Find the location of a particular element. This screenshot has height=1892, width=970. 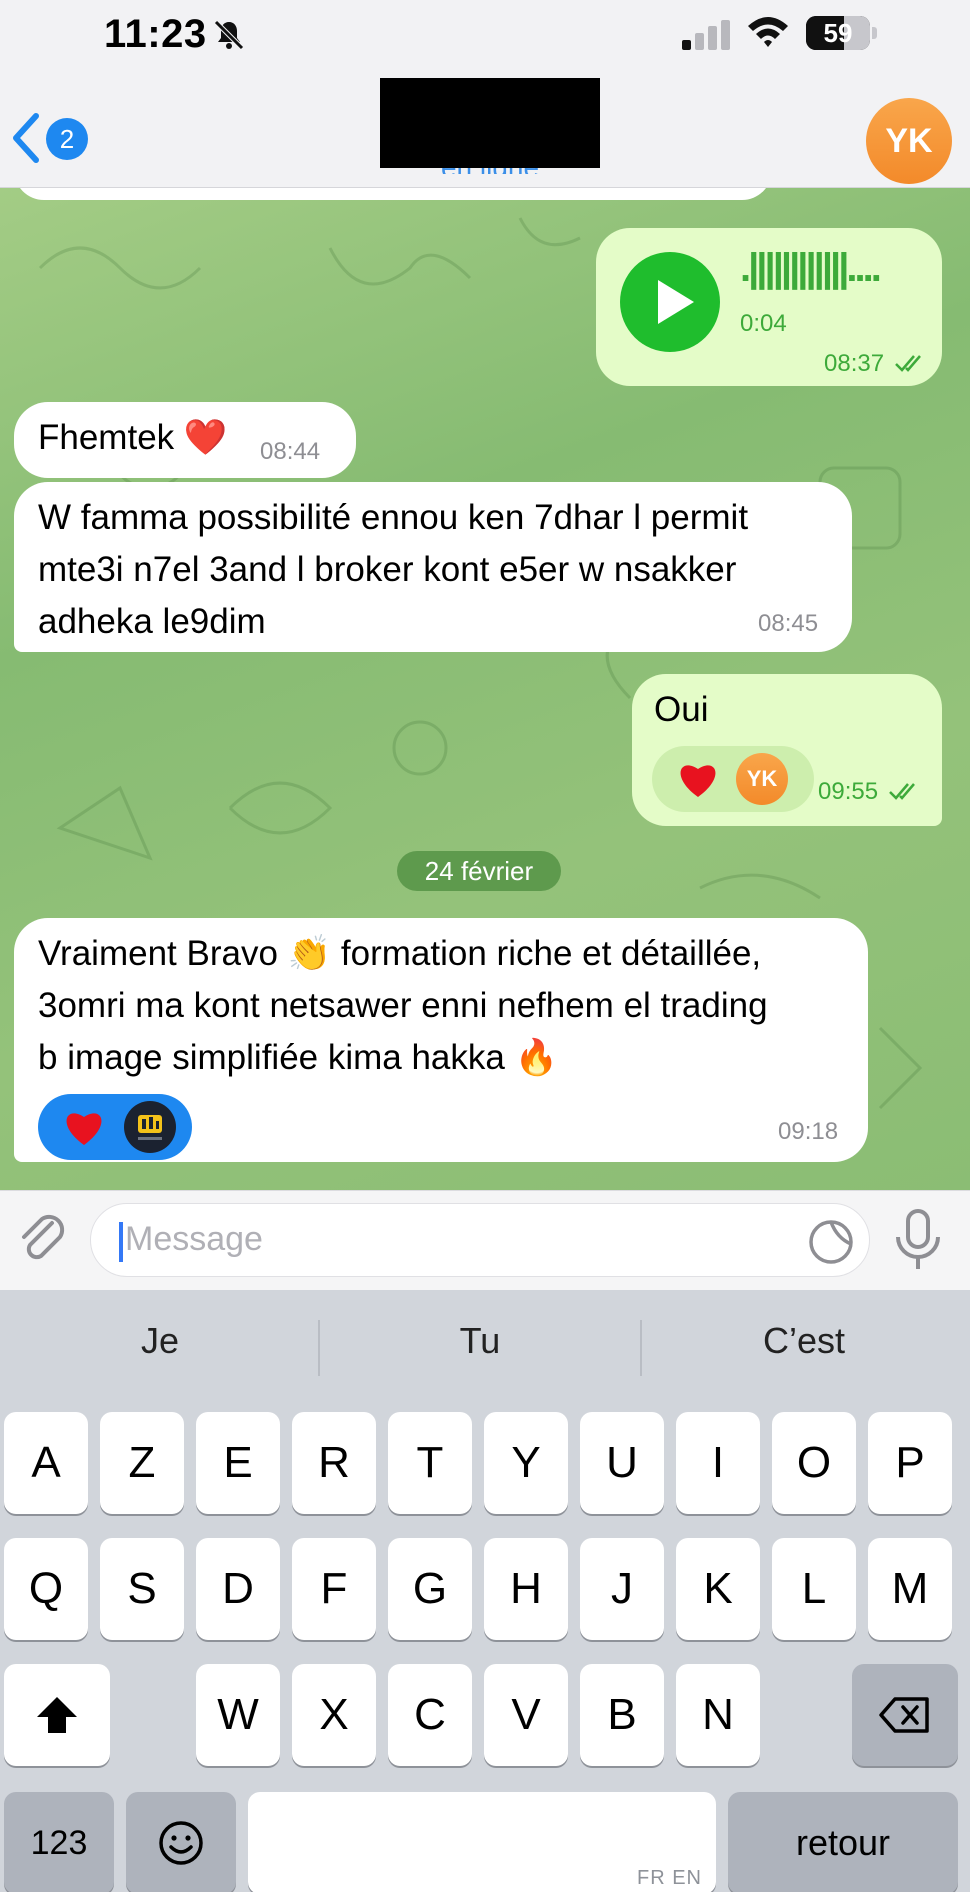

signal-icon is located at coordinates (706, 35).